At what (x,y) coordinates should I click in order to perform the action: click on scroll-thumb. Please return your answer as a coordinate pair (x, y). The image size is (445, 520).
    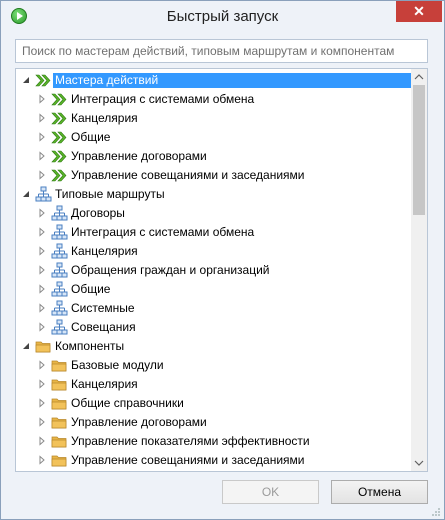
    Looking at the image, I should click on (419, 150).